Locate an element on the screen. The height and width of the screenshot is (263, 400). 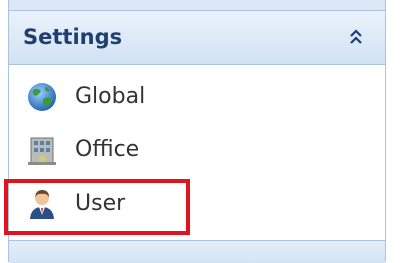
previous-panel-edge is located at coordinates (197, 5).